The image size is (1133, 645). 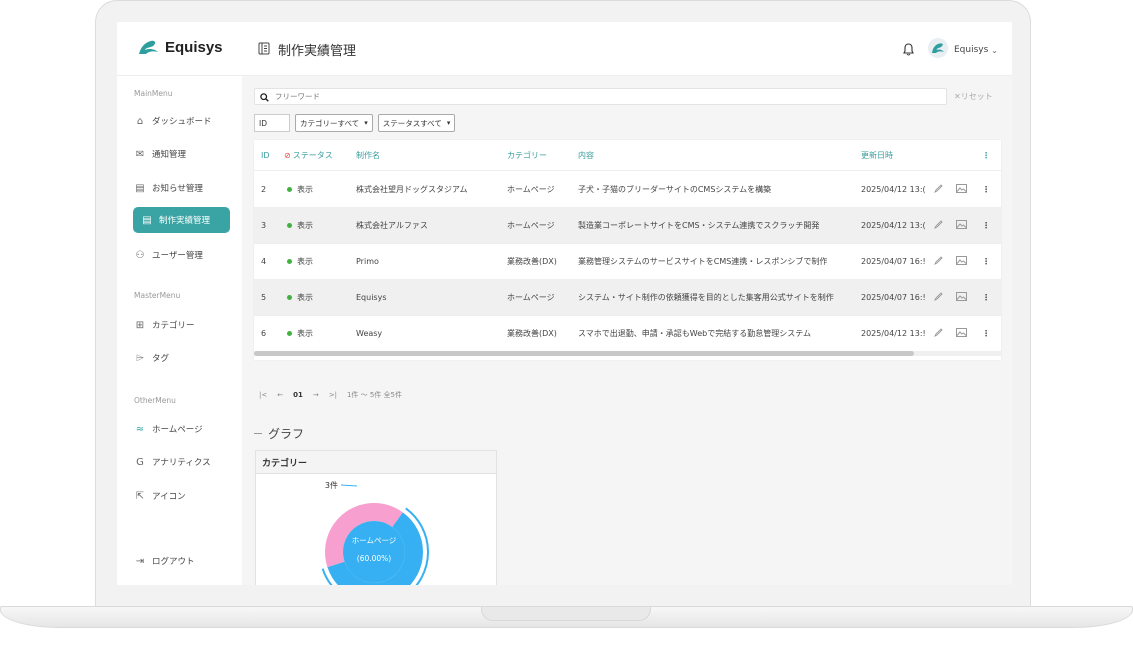 I want to click on chevron-down-icon: ⌄, so click(x=994, y=50).